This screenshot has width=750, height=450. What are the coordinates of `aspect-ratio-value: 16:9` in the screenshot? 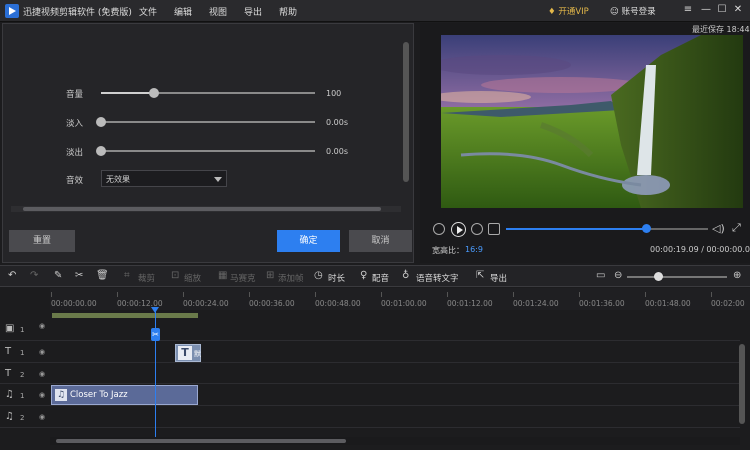 It's located at (474, 249).